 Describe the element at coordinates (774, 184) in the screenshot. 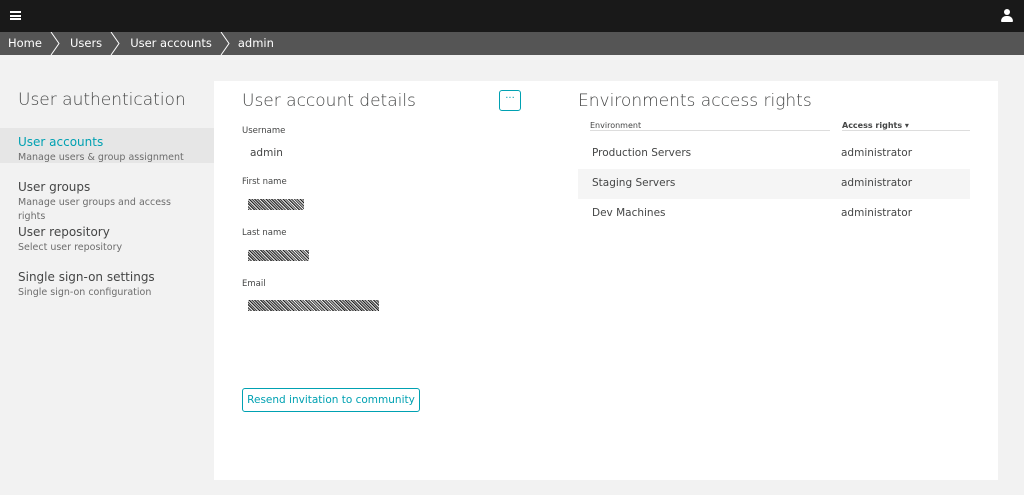

I see `table-row: Staging Servers administrator` at that location.